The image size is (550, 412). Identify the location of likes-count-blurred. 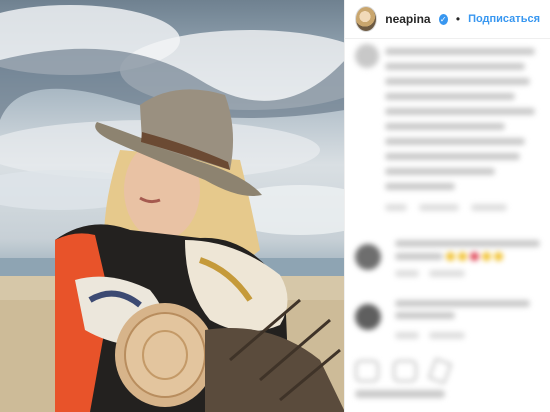
(400, 394).